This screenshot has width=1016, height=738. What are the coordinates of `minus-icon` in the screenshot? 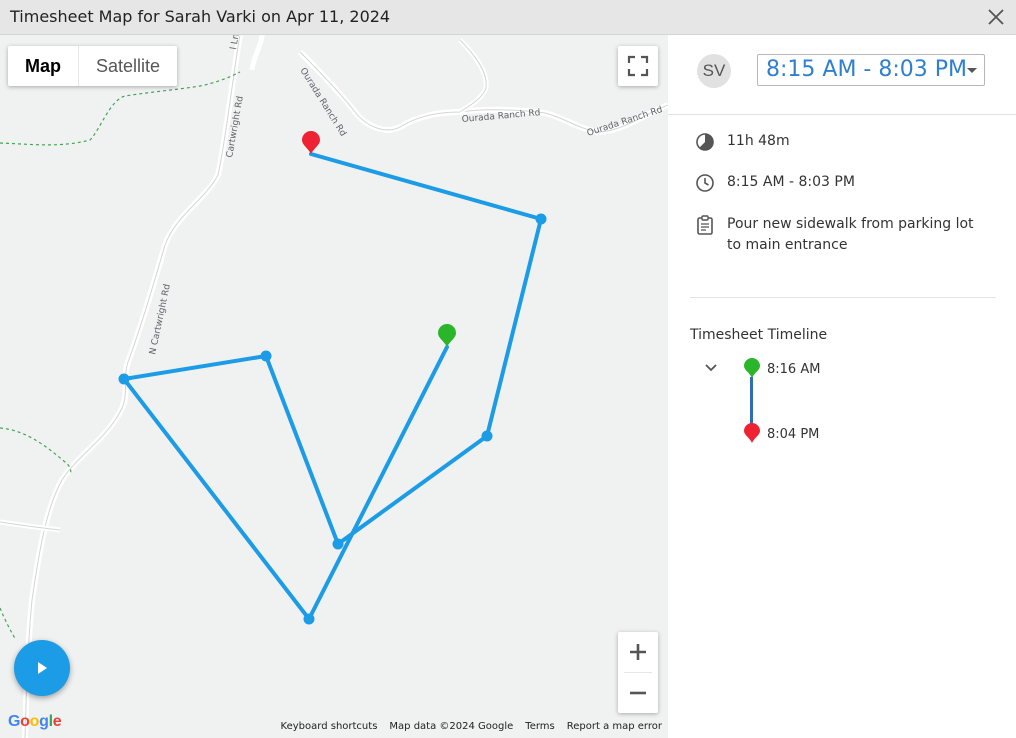 It's located at (638, 693).